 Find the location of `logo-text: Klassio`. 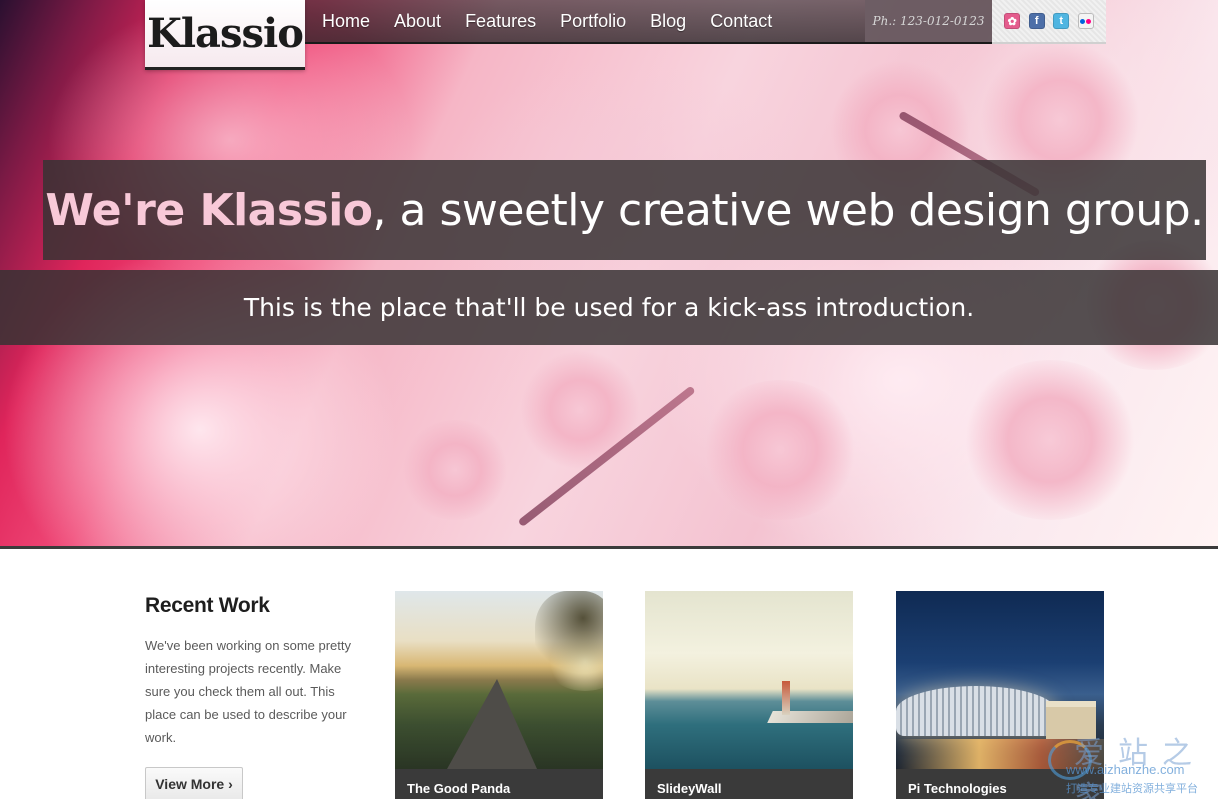

logo-text: Klassio is located at coordinates (225, 33).